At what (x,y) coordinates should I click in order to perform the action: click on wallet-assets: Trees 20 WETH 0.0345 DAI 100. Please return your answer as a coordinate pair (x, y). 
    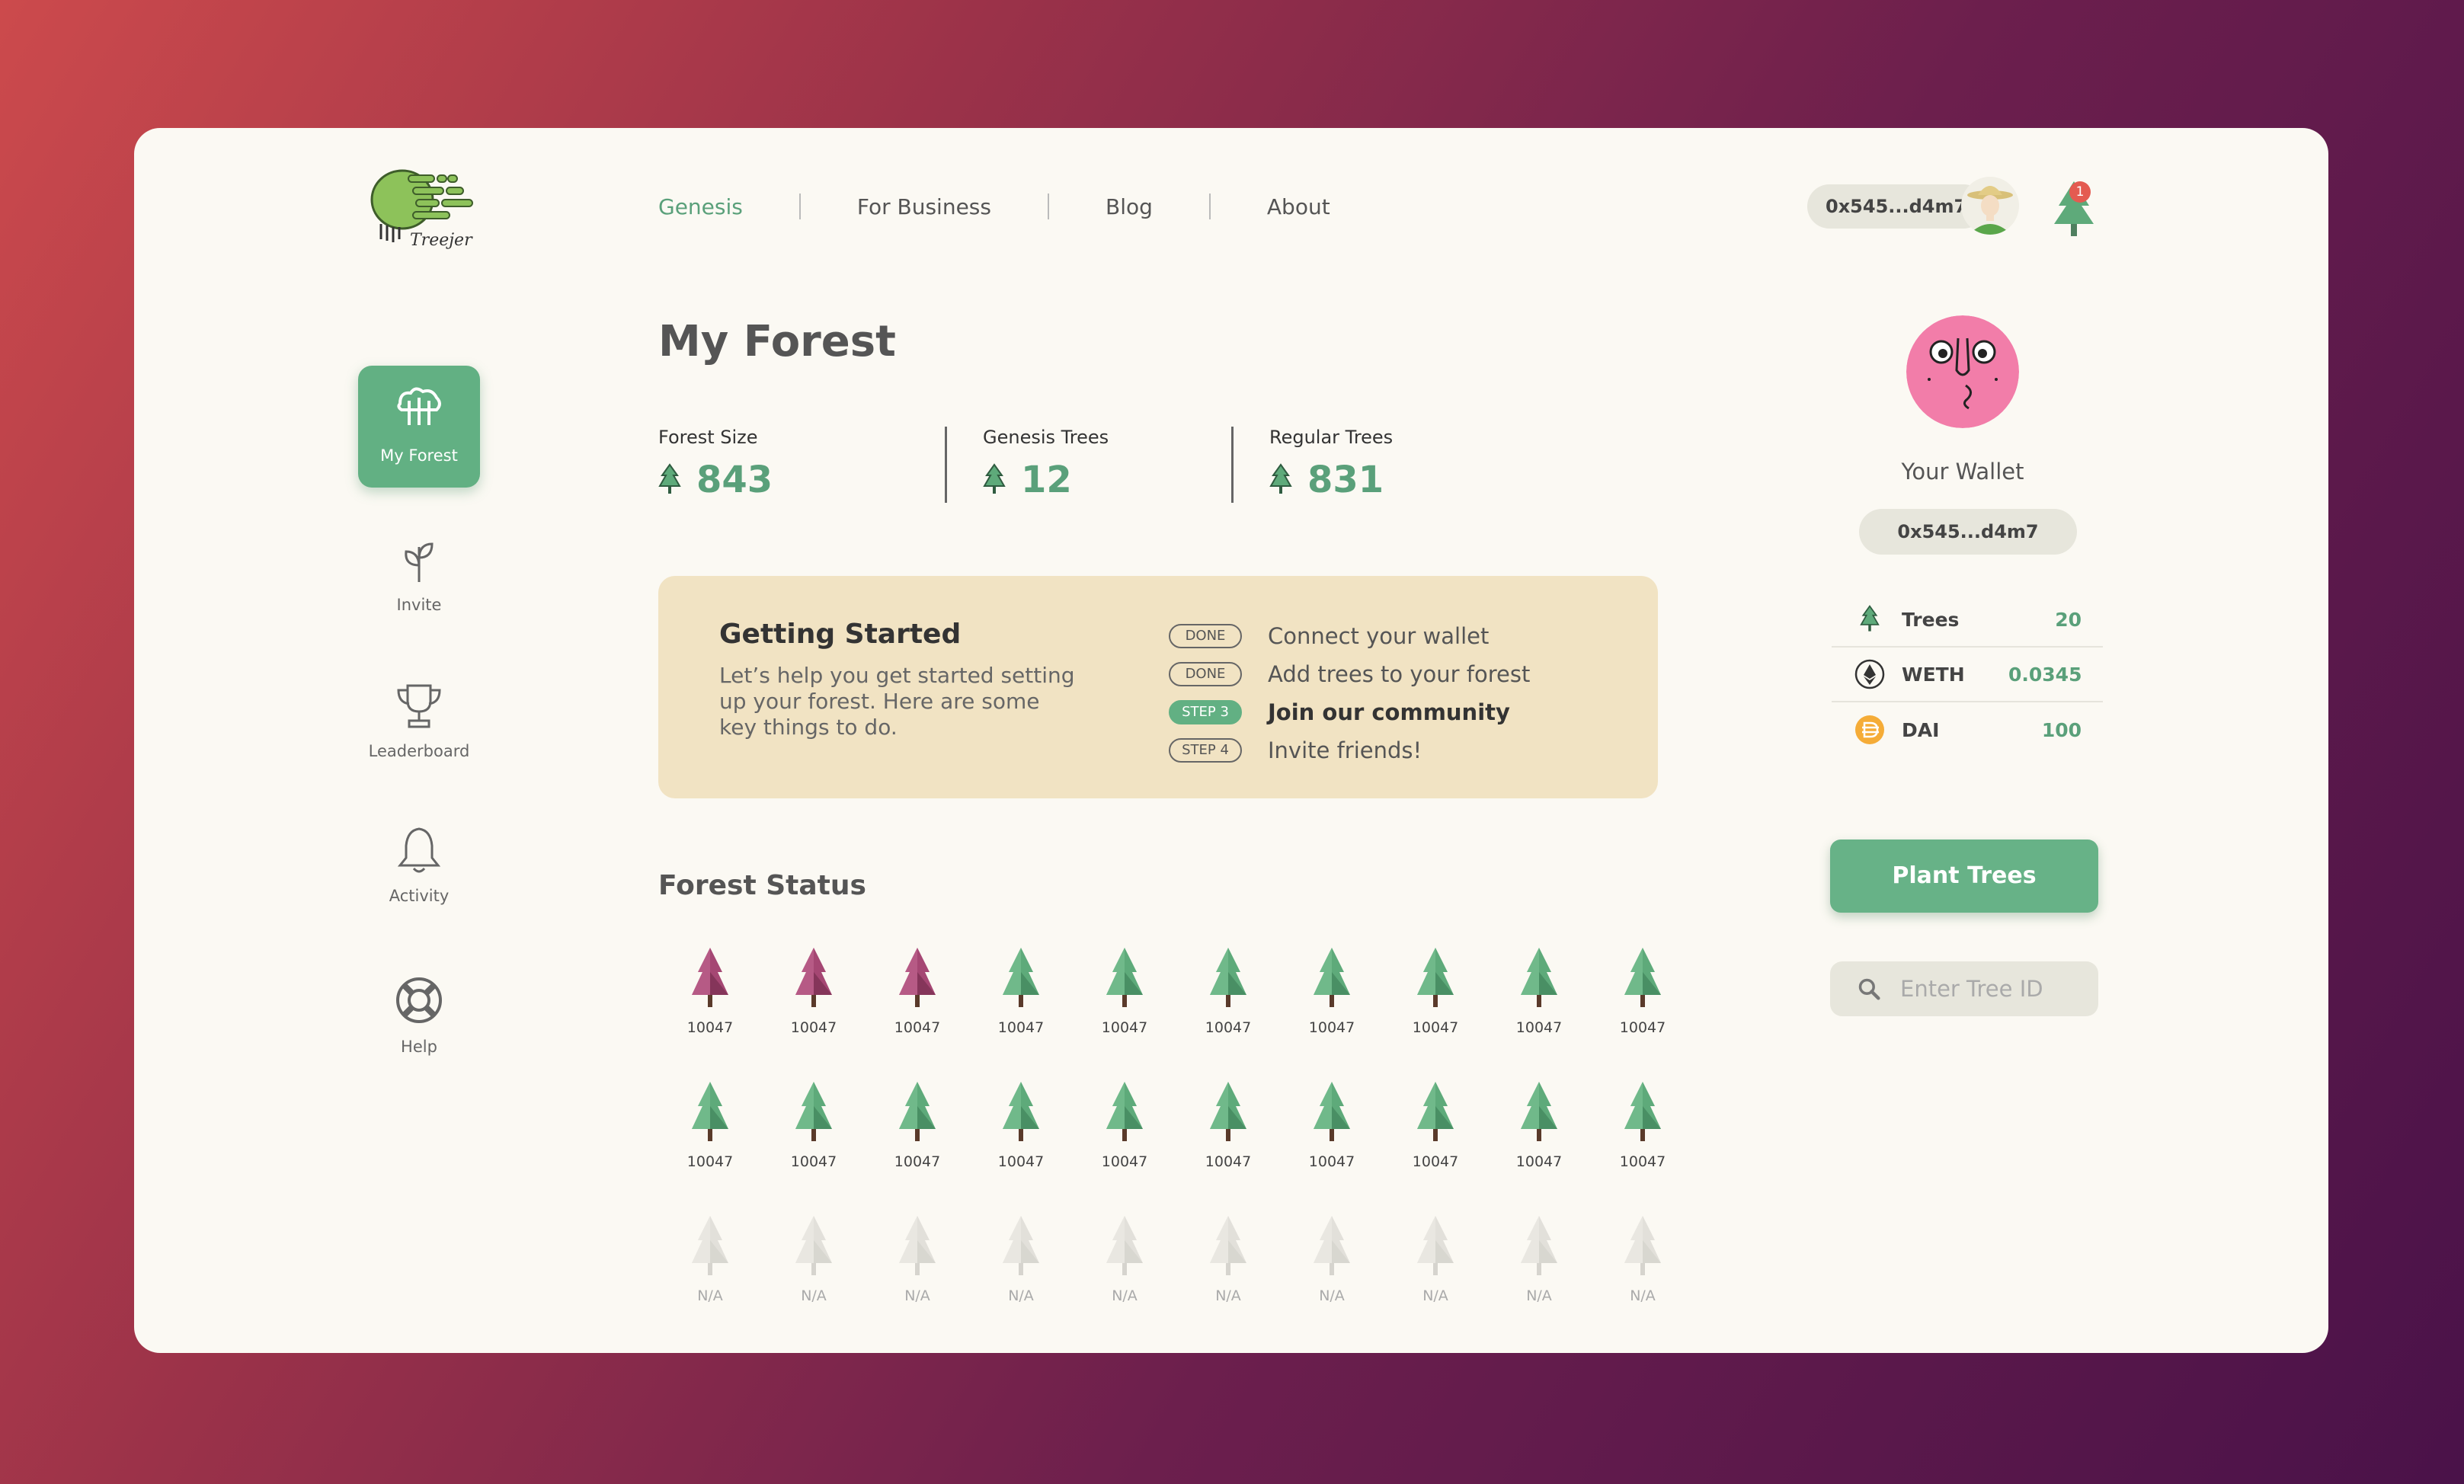
    Looking at the image, I should click on (1967, 675).